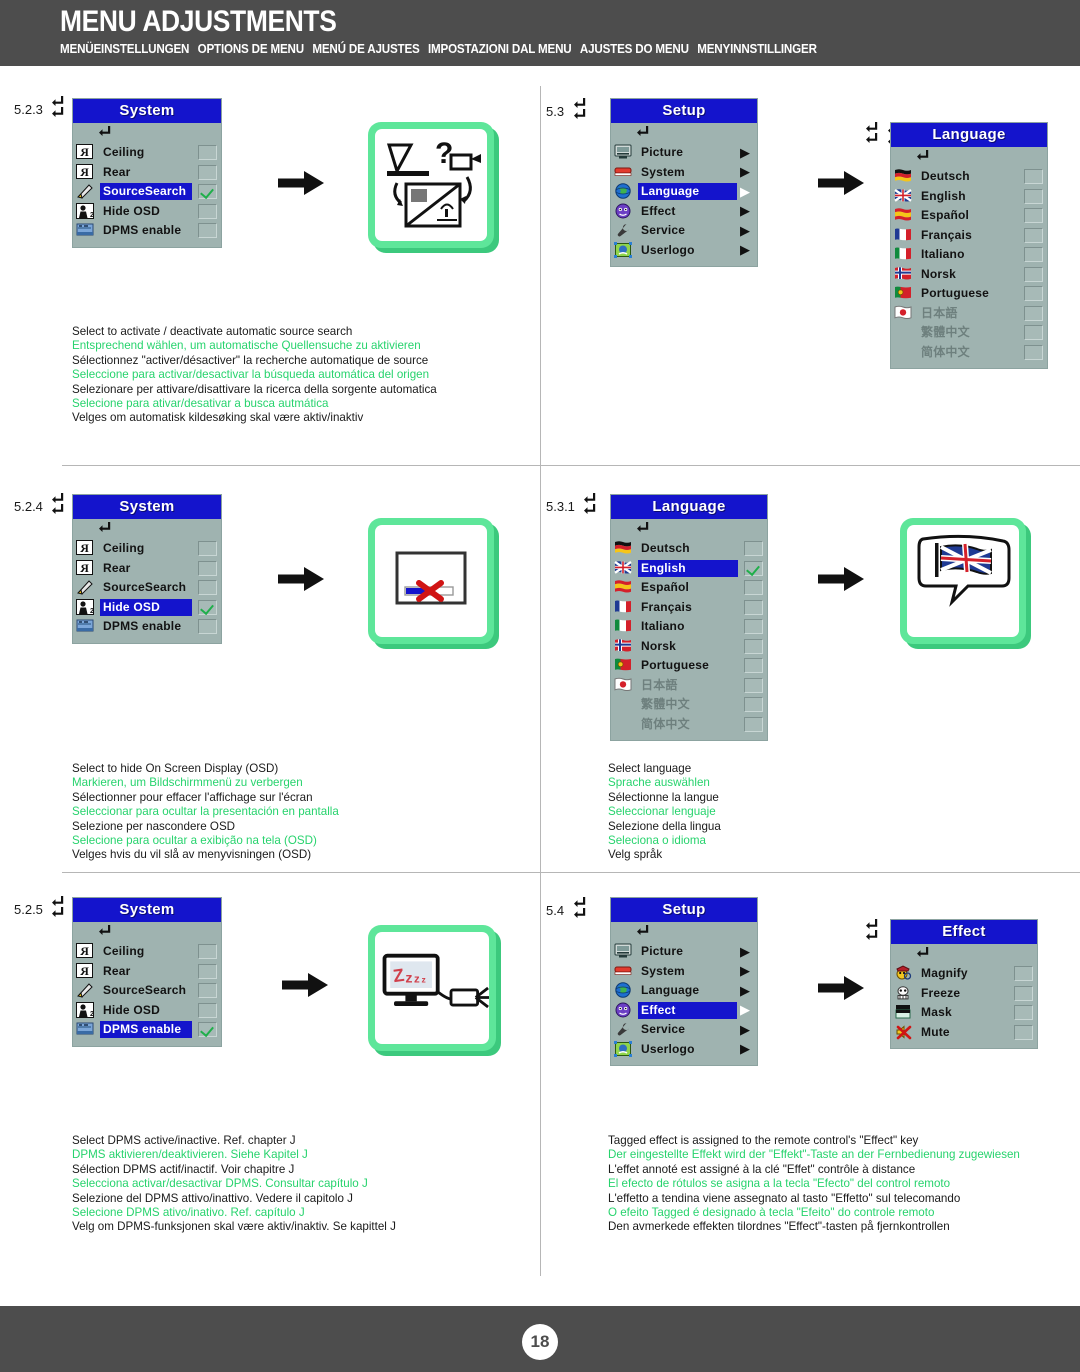 The image size is (1080, 1372). What do you see at coordinates (964, 974) in the screenshot?
I see `osd-item-magnify: Magnify` at bounding box center [964, 974].